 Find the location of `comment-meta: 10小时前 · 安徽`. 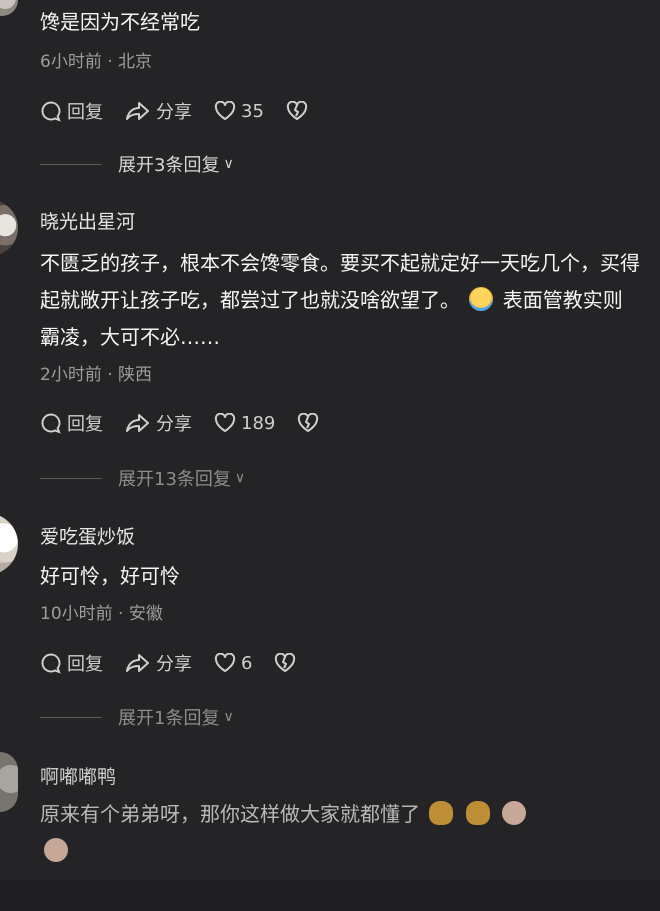

comment-meta: 10小时前 · 安徽 is located at coordinates (101, 614).